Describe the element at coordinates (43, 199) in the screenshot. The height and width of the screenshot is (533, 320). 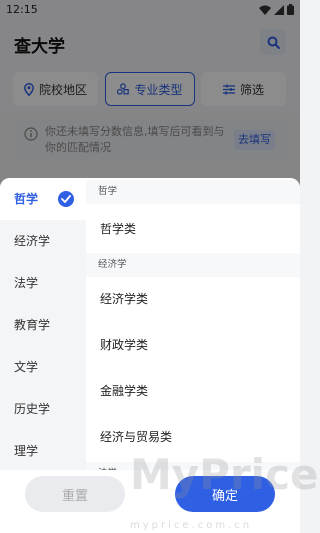
I see `category-item-philosophy: 哲学` at that location.